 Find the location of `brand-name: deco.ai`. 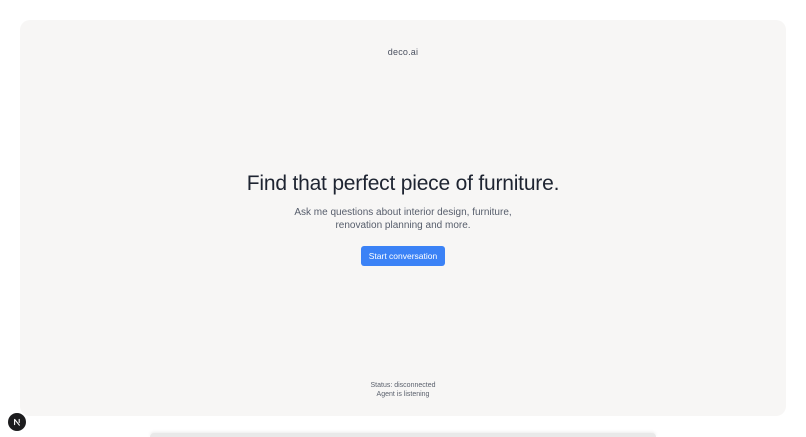

brand-name: deco.ai is located at coordinates (403, 52).